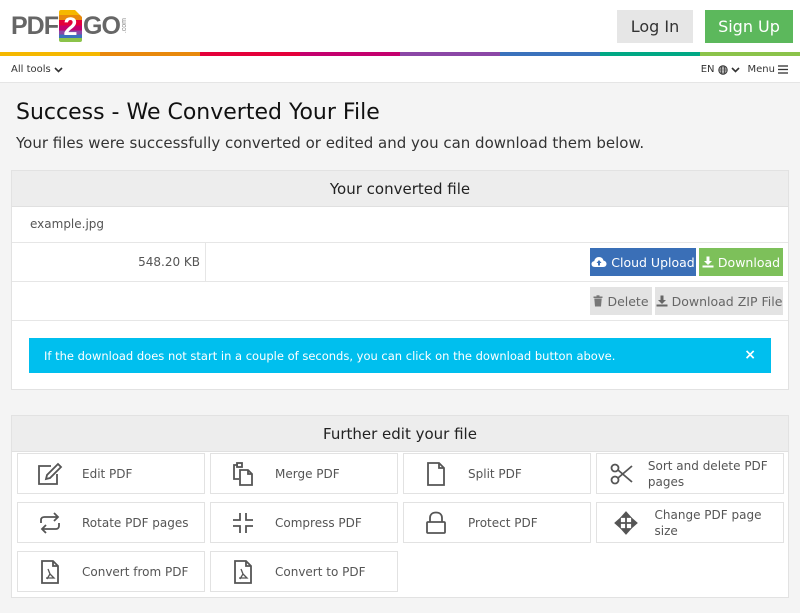 The height and width of the screenshot is (613, 800). I want to click on tool-compress-pdf: Compress PDF, so click(304, 522).